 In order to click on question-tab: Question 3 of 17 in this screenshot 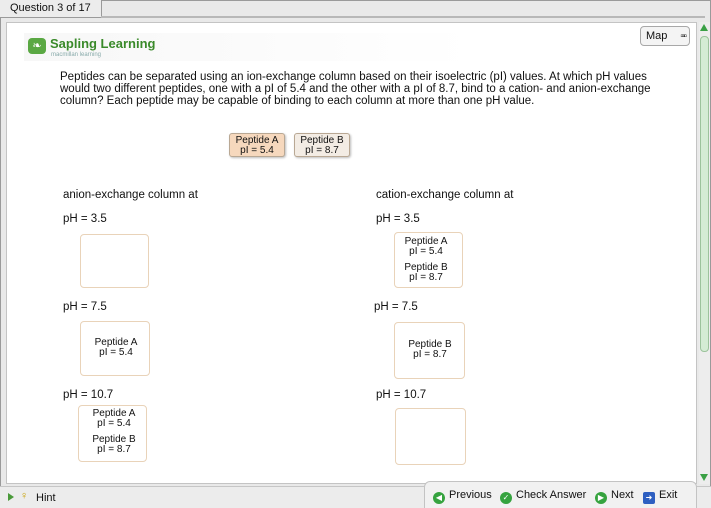, I will do `click(51, 9)`.